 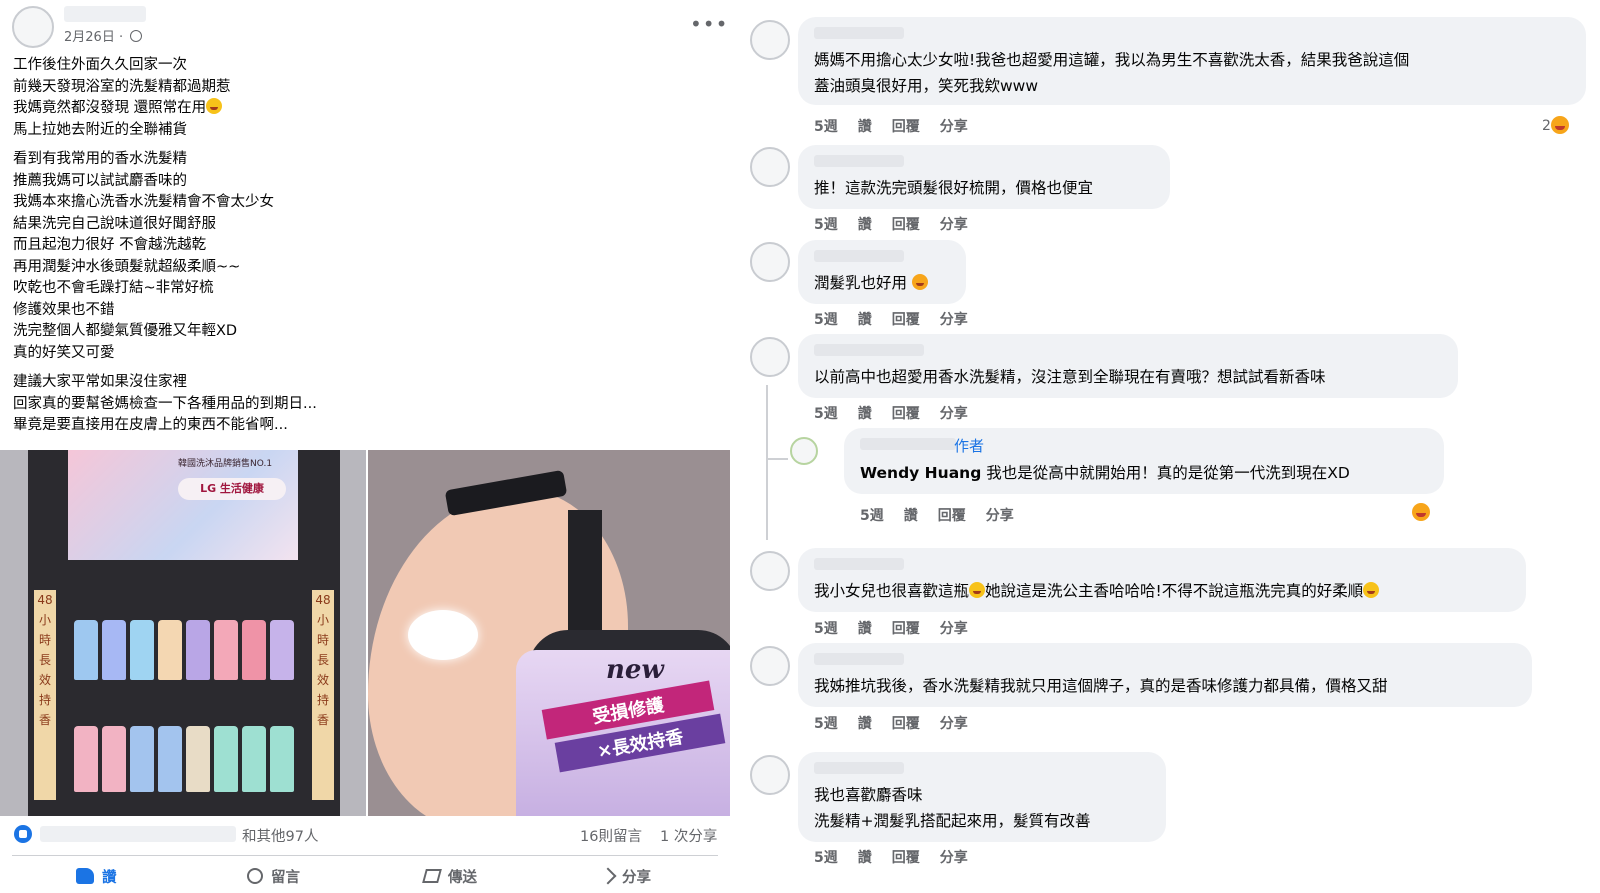 I want to click on comment-bubble: 我也喜歡麝香味 洗髮精+潤髮乳搭配起來用，髮質有改善, so click(x=982, y=797).